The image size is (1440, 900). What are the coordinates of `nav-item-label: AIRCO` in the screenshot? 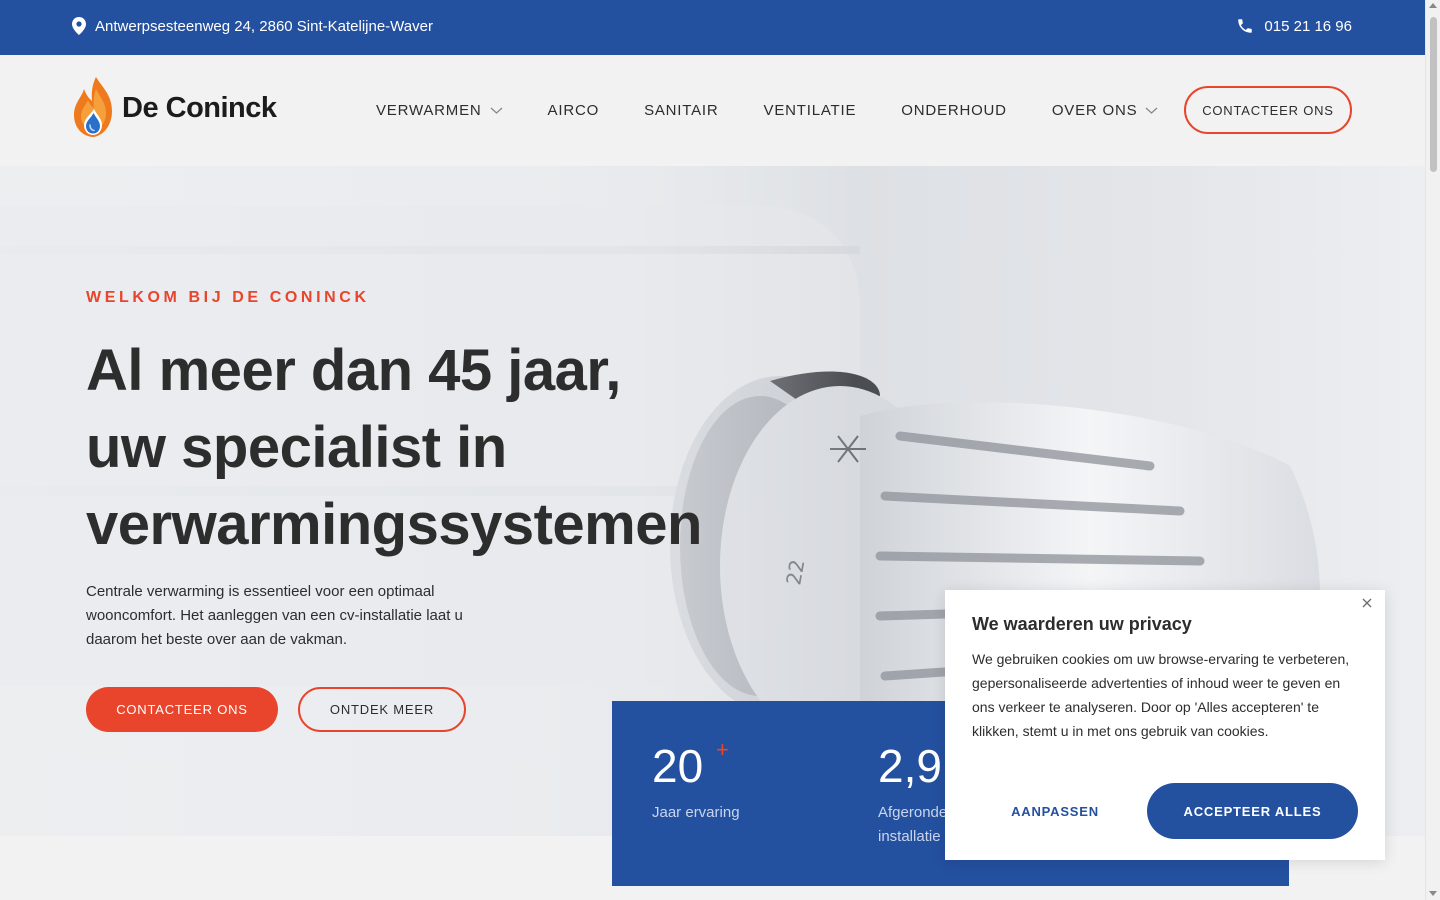 It's located at (573, 110).